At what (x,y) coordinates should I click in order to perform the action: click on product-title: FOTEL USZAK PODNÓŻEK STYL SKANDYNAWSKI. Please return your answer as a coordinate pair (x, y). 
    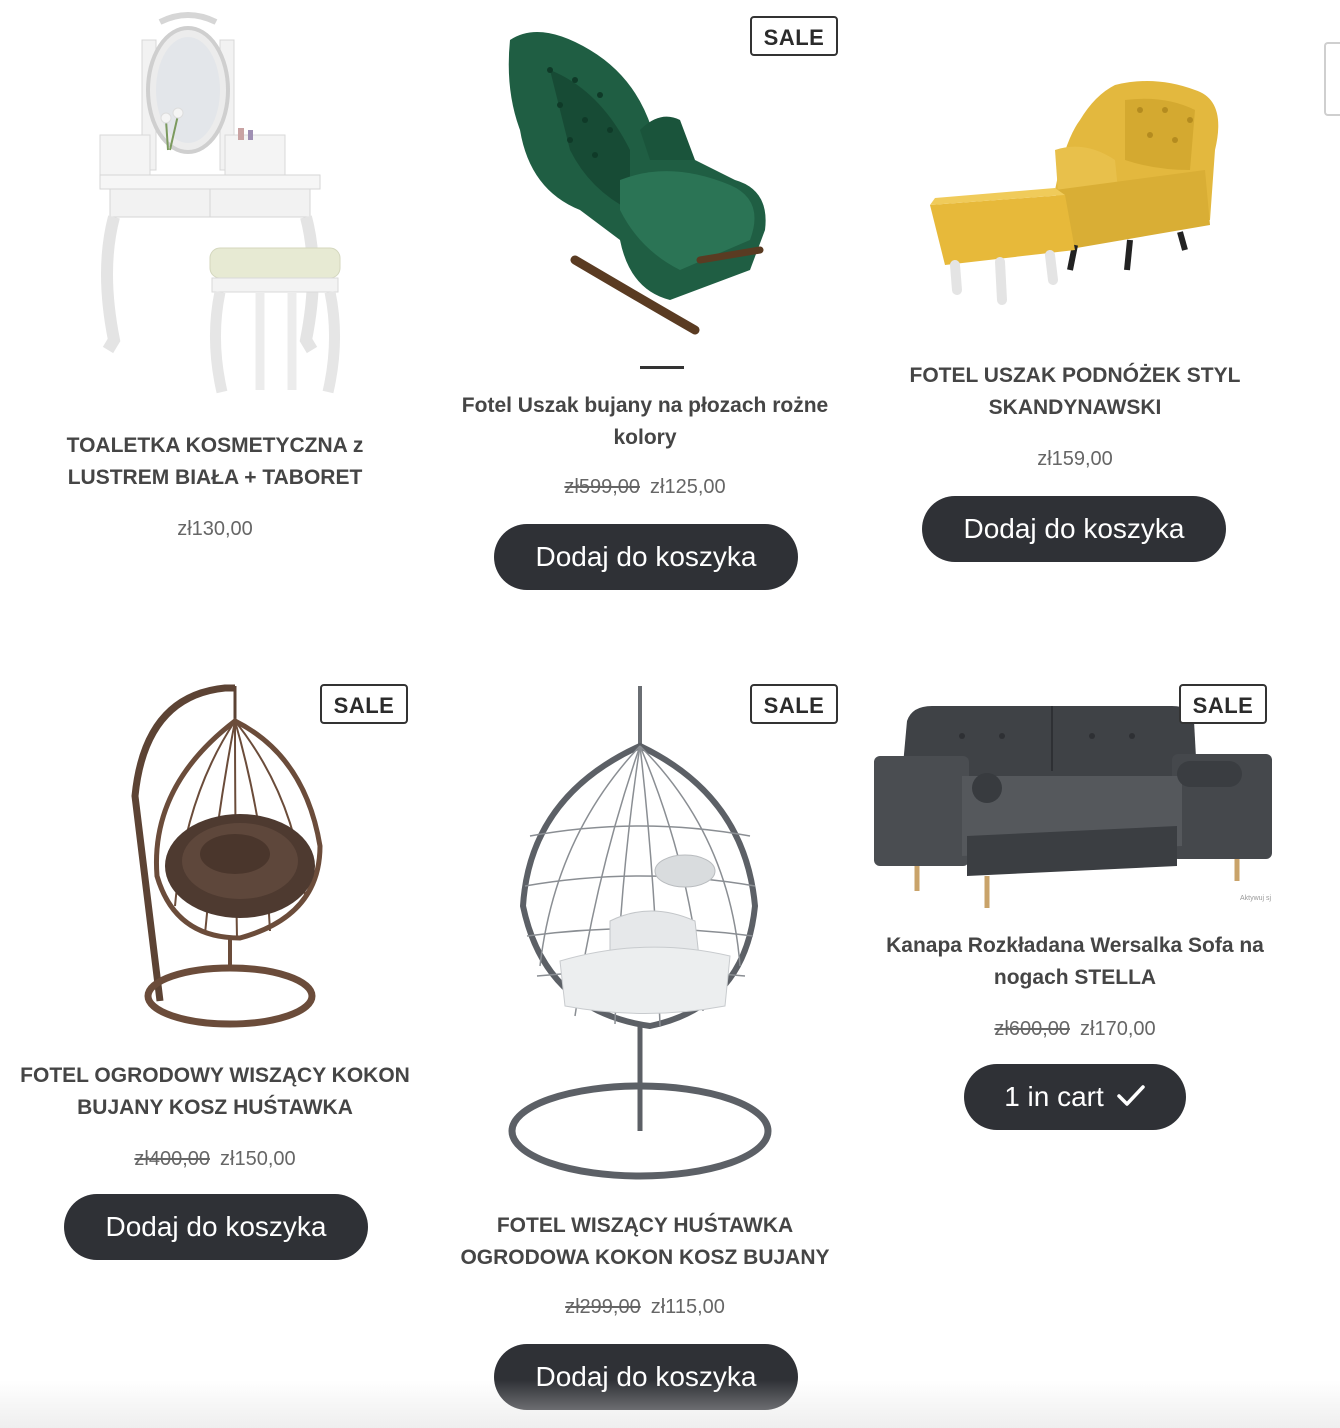
    Looking at the image, I should click on (1075, 392).